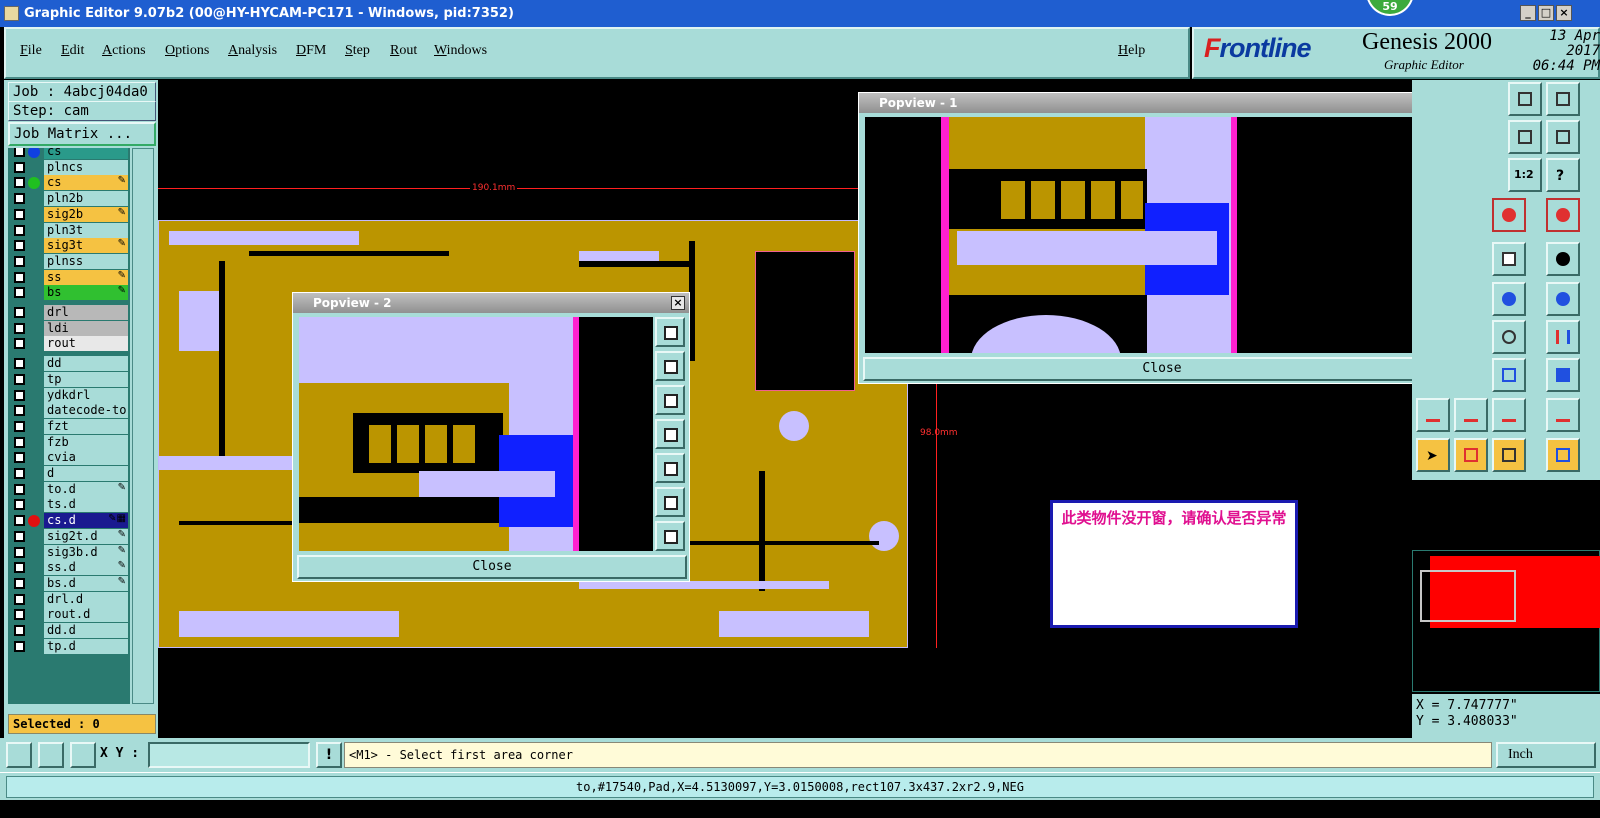 This screenshot has width=1600, height=818. Describe the element at coordinates (69, 583) in the screenshot. I see `layer-row-bs.d: bs.d ✎` at that location.